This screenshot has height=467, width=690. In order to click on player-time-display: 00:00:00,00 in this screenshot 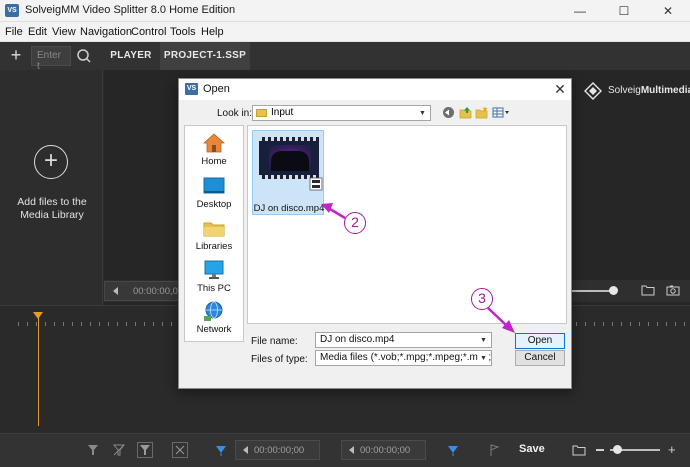, I will do `click(144, 291)`.